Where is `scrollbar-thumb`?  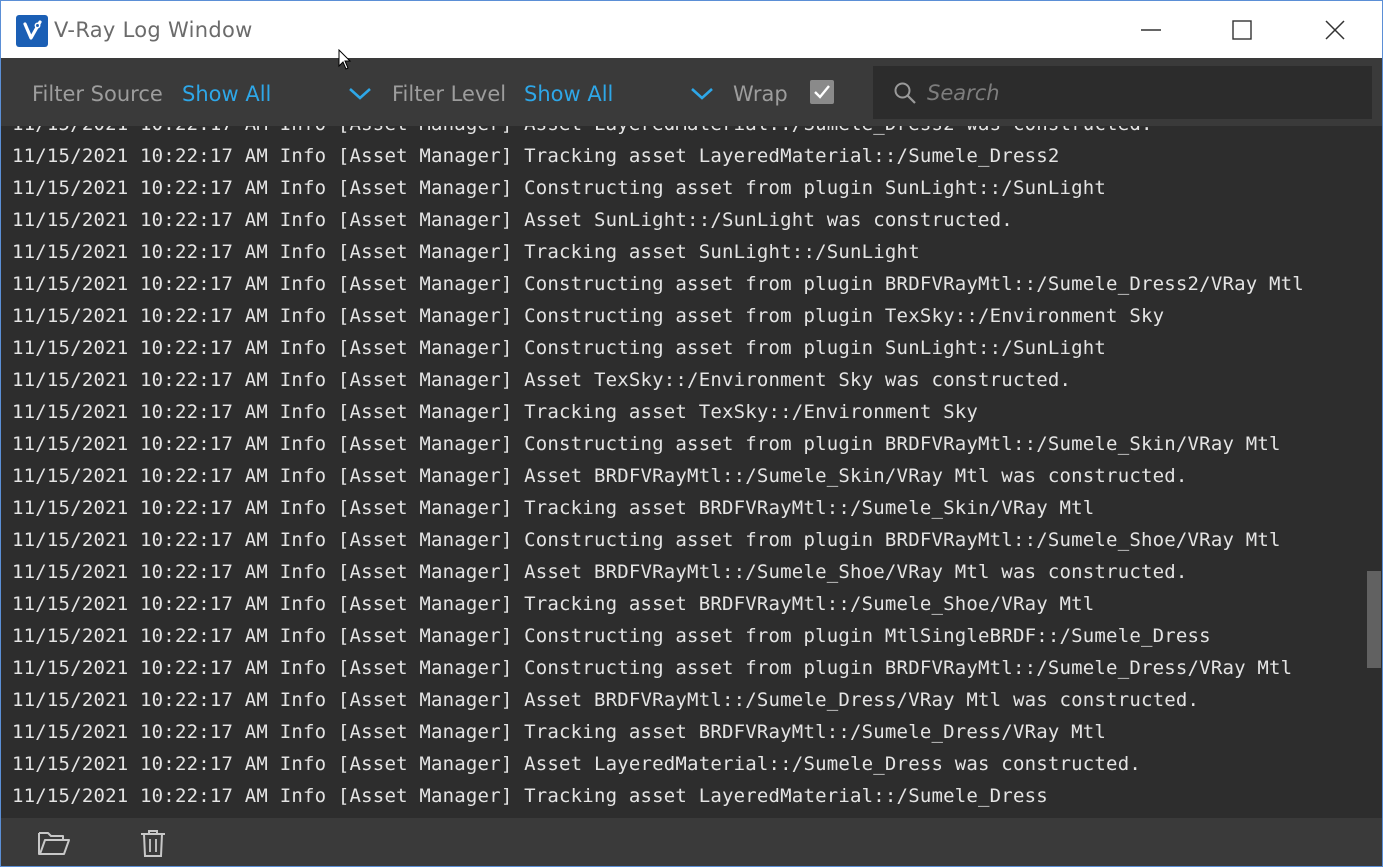
scrollbar-thumb is located at coordinates (1374, 619).